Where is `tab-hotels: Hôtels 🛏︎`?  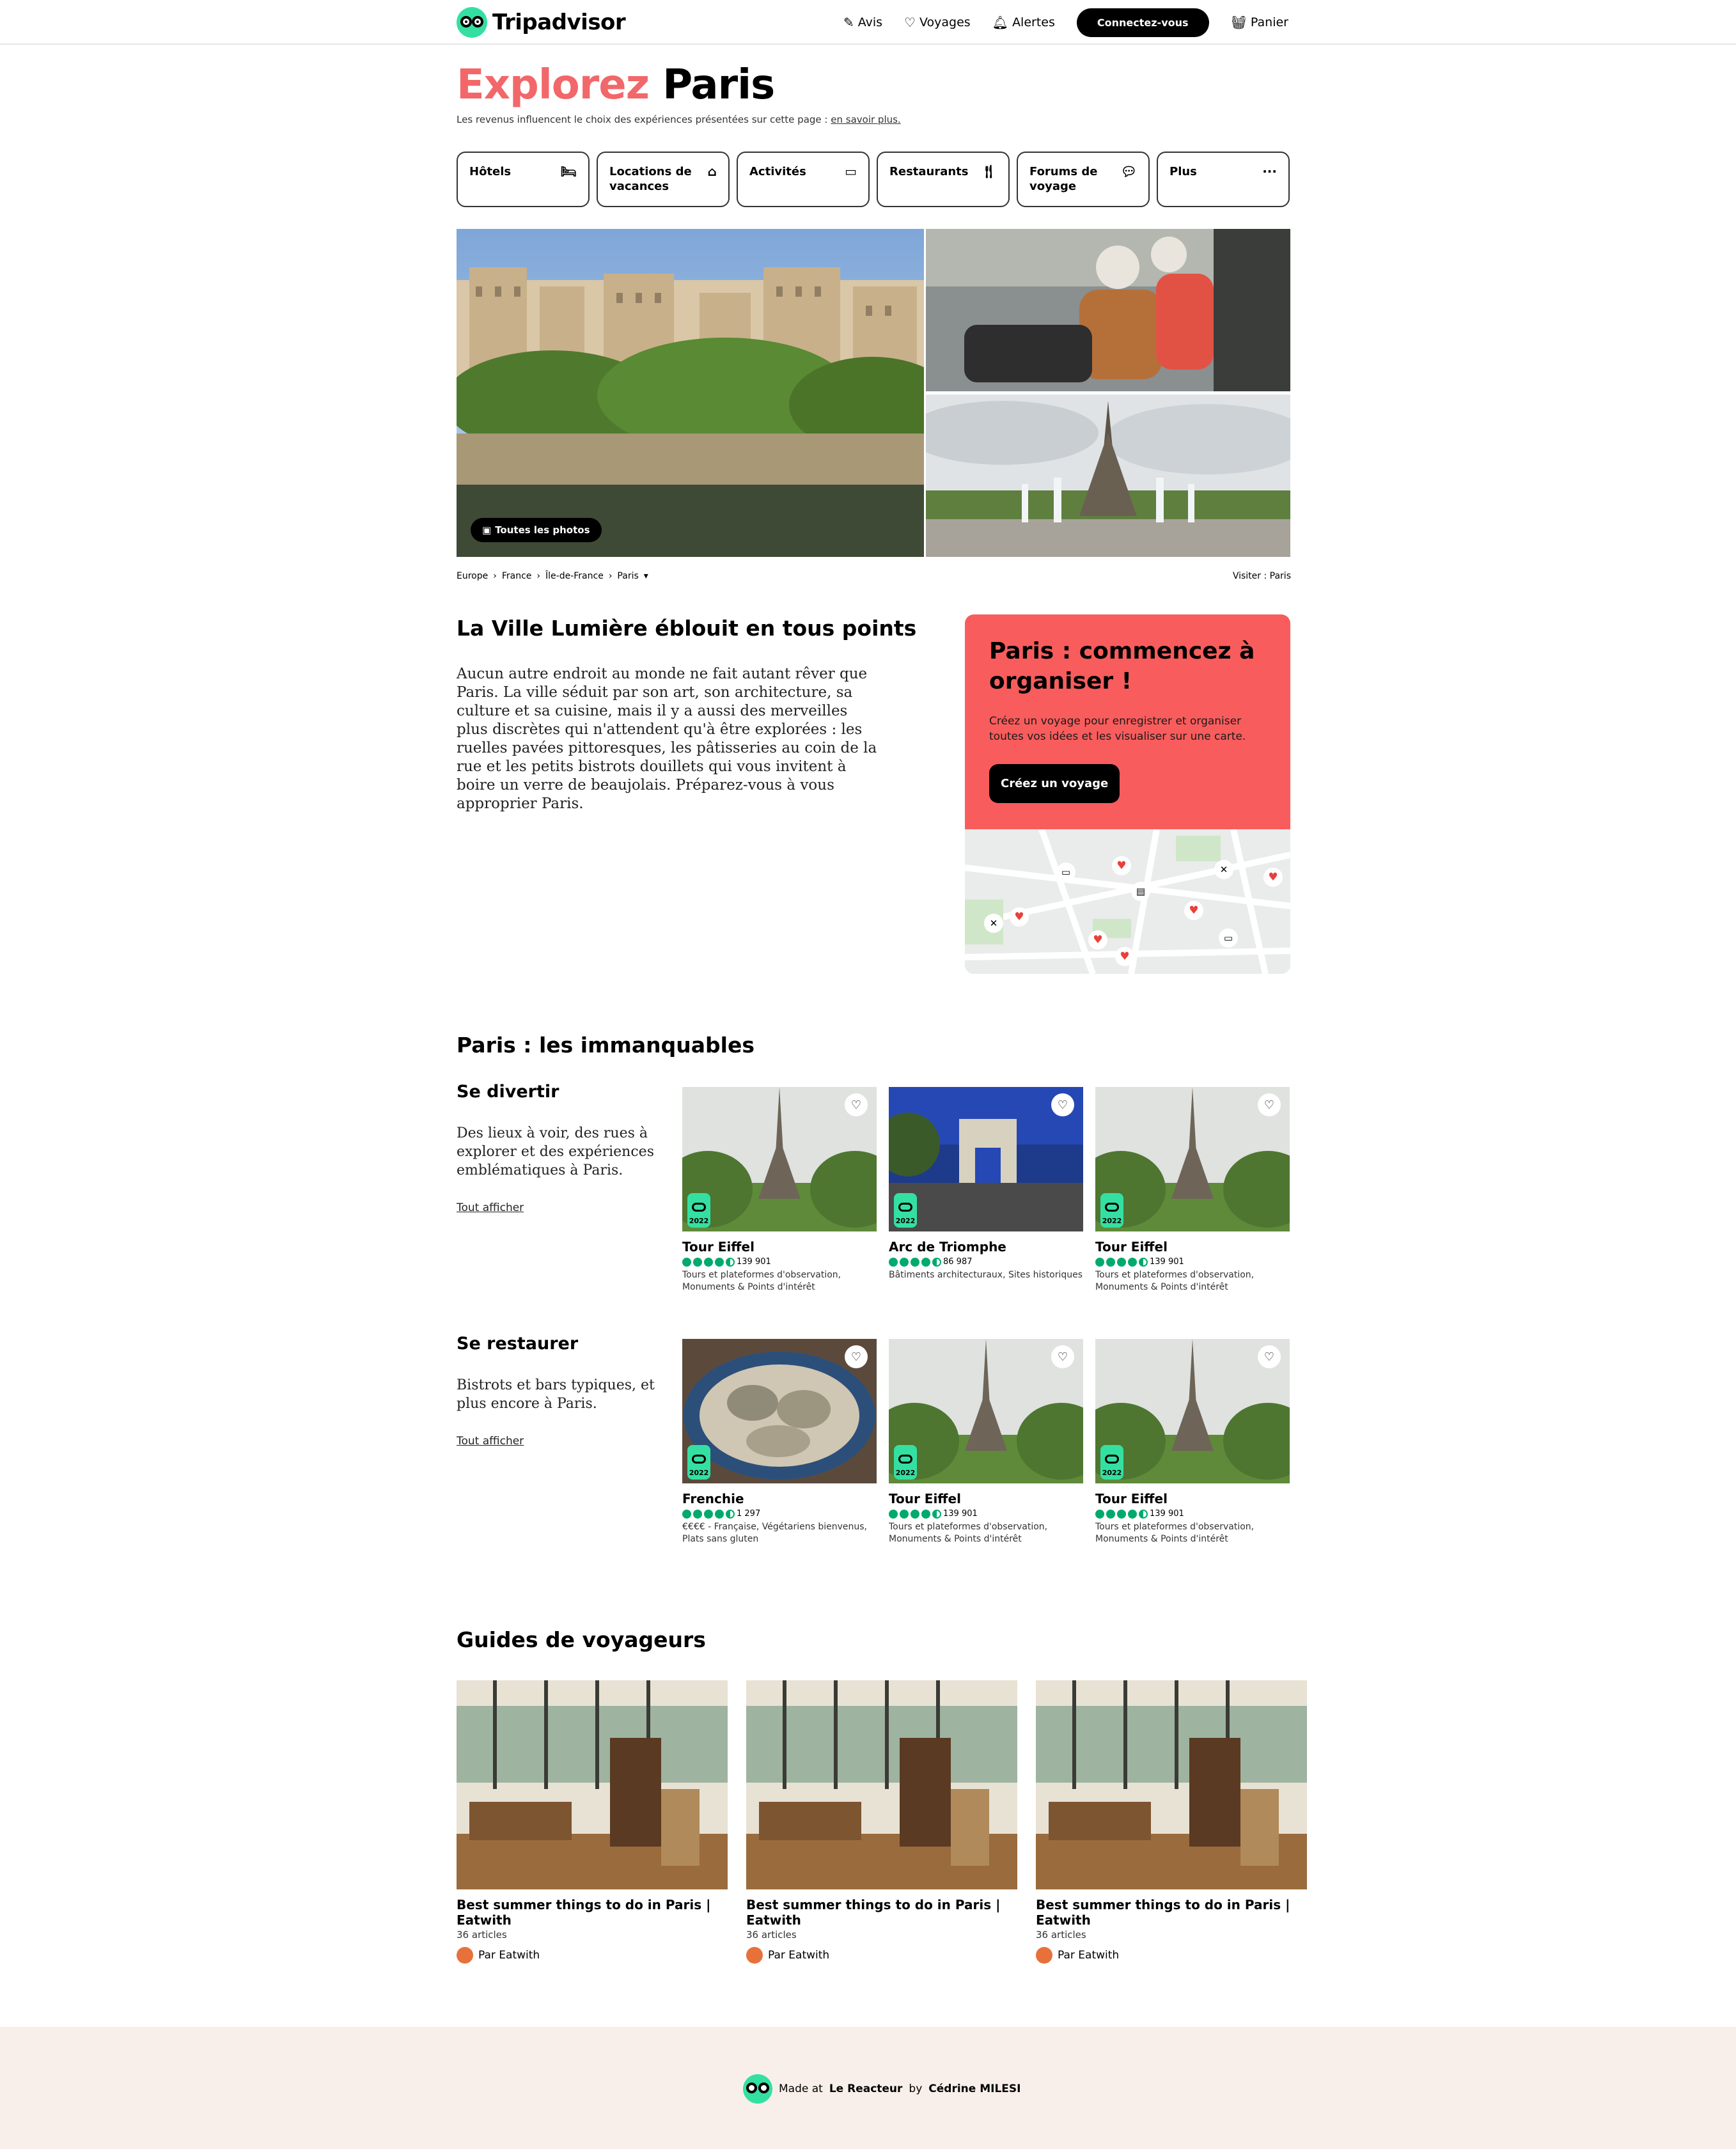
tab-hotels: Hôtels 🛏︎ is located at coordinates (523, 179).